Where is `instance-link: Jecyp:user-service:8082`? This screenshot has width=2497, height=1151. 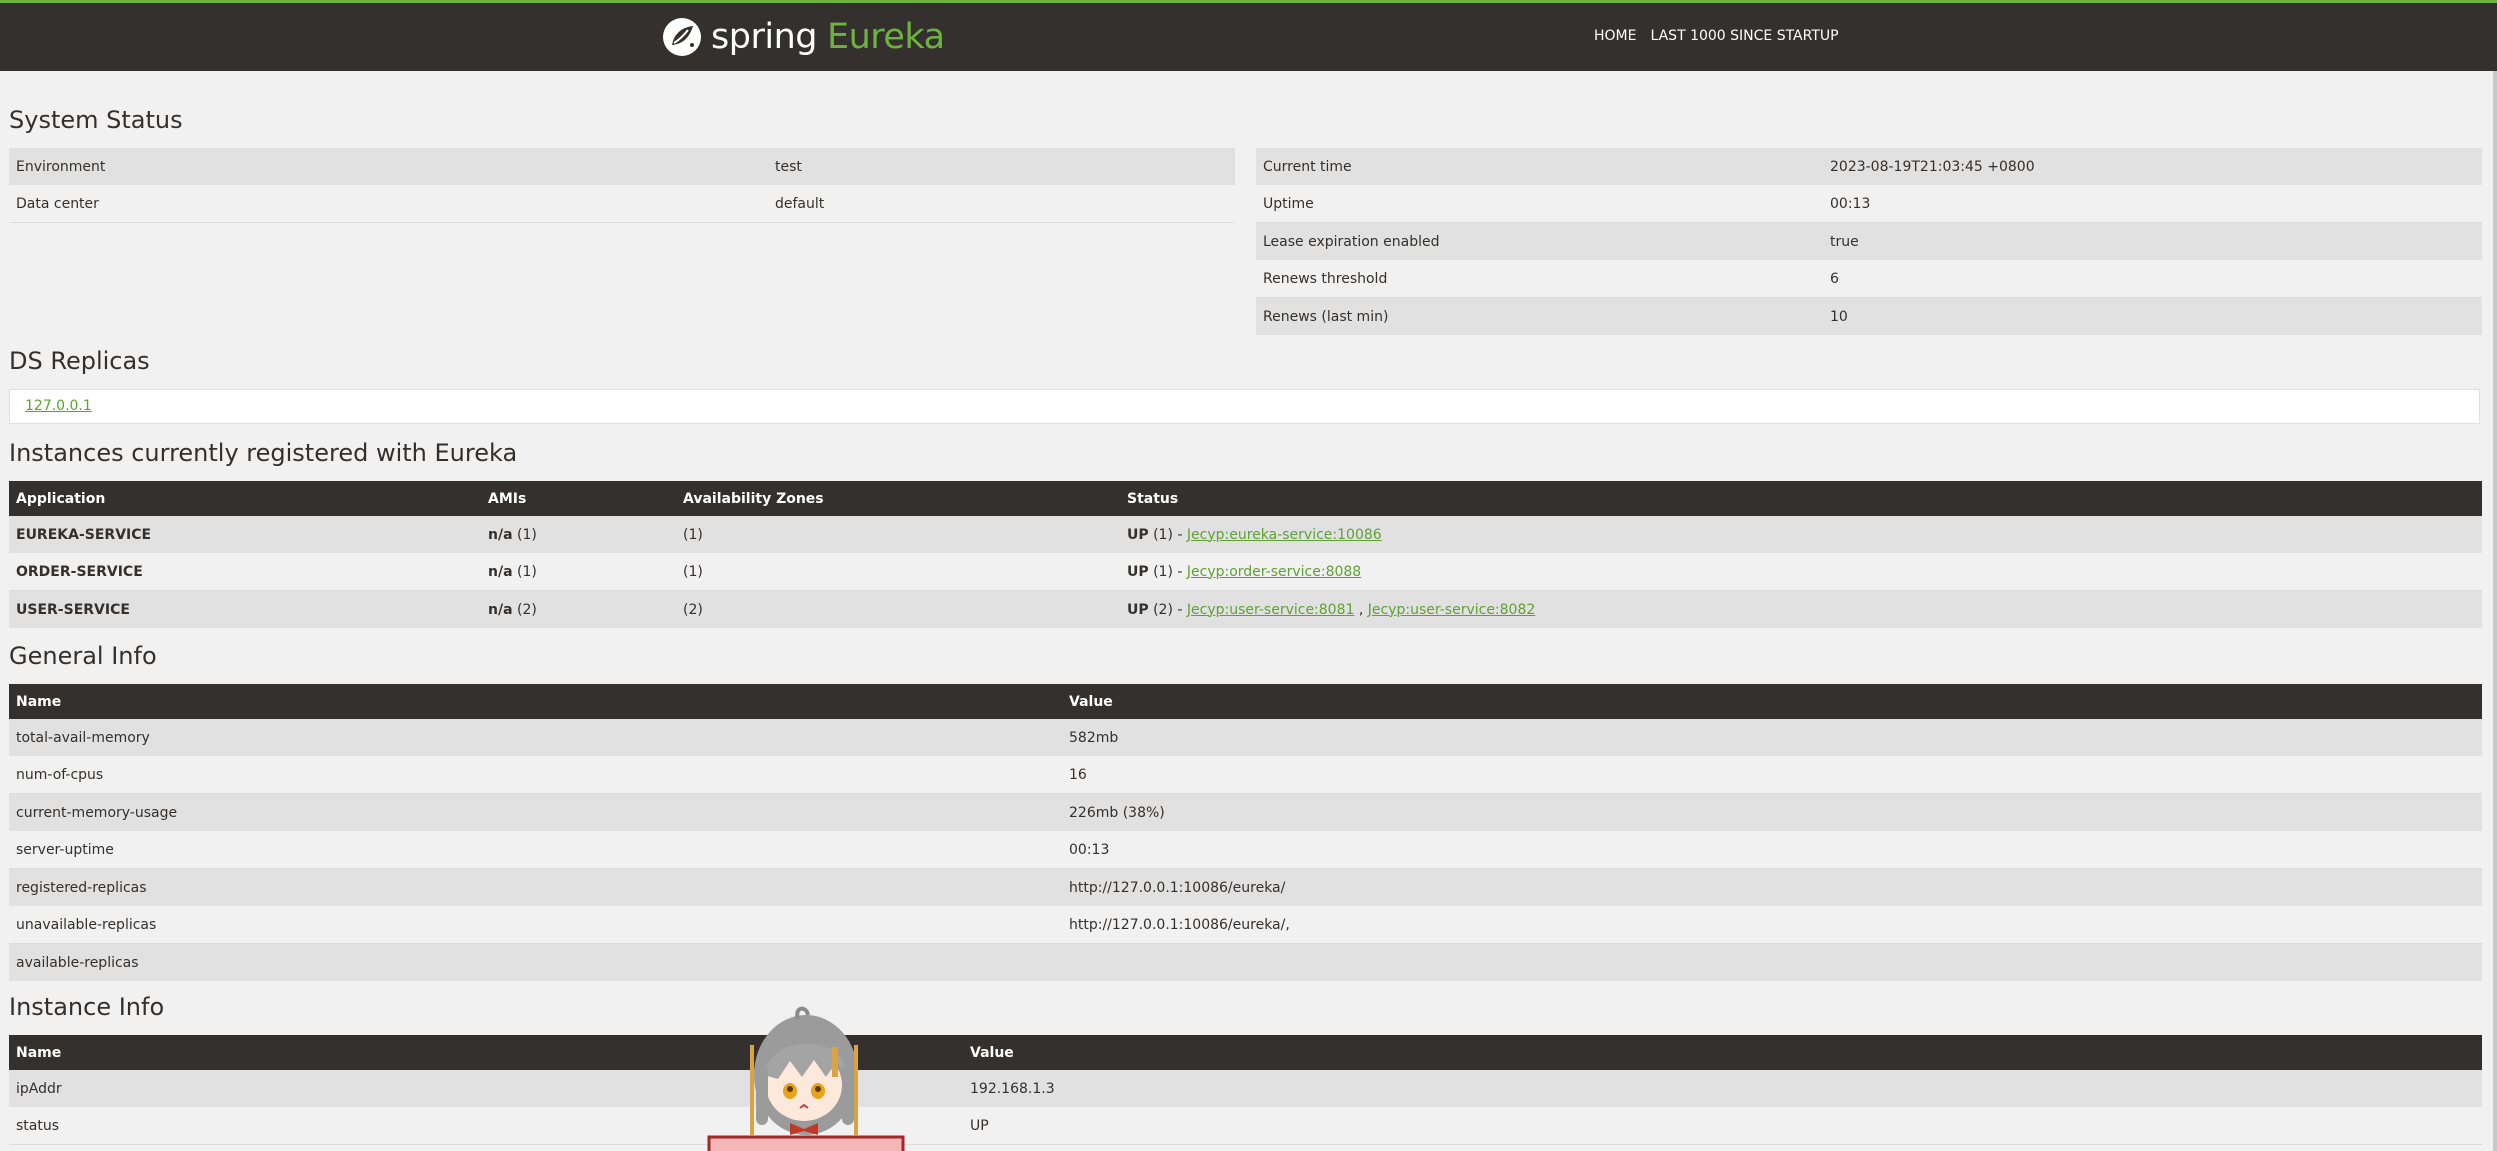 instance-link: Jecyp:user-service:8082 is located at coordinates (1452, 610).